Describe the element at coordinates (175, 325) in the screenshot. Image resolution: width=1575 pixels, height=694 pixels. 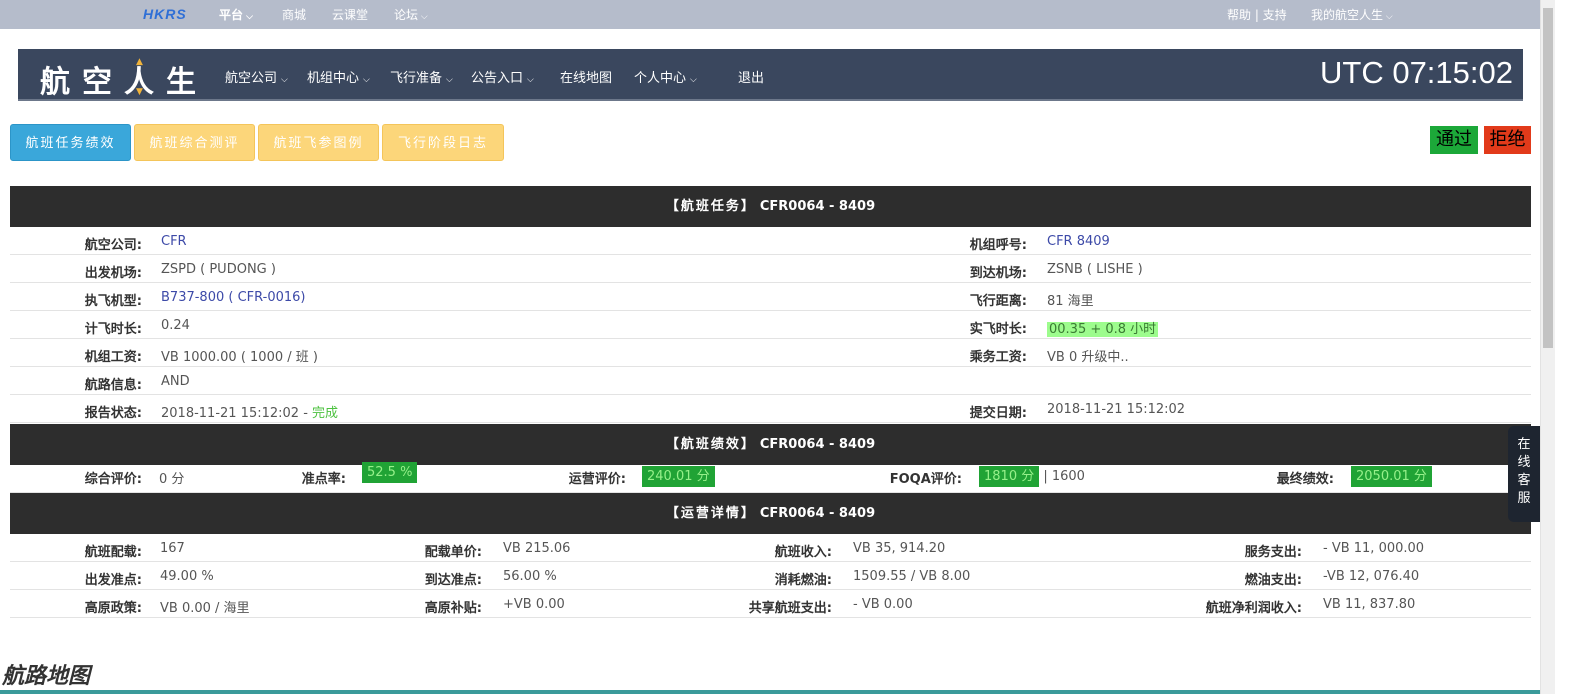
I see `planned-duration-value: 0.24` at that location.